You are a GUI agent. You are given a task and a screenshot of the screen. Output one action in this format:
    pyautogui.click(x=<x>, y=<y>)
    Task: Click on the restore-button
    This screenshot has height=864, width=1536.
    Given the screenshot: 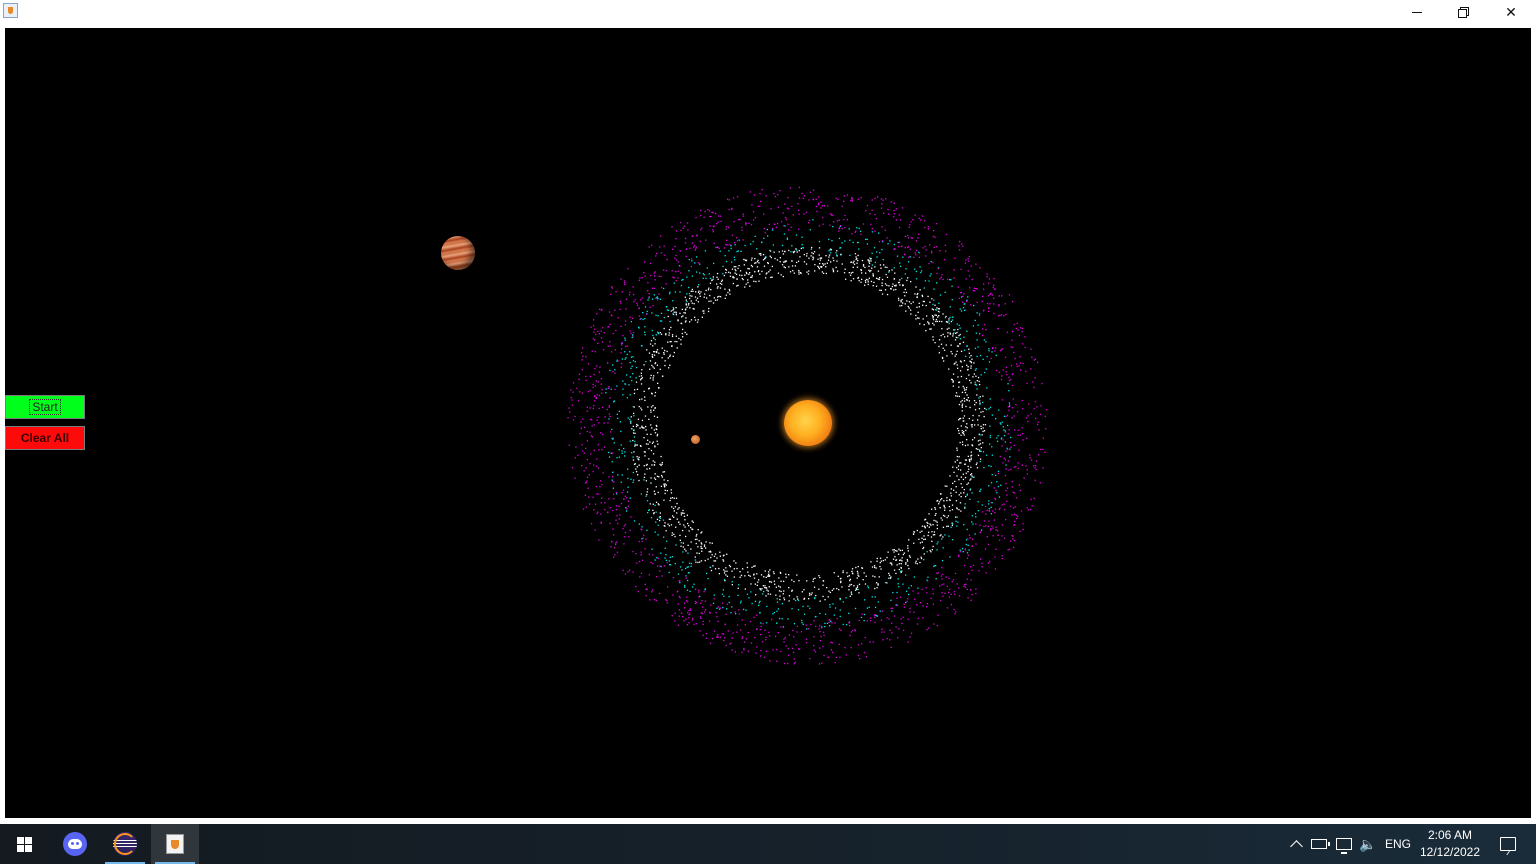 What is the action you would take?
    pyautogui.click(x=1463, y=12)
    